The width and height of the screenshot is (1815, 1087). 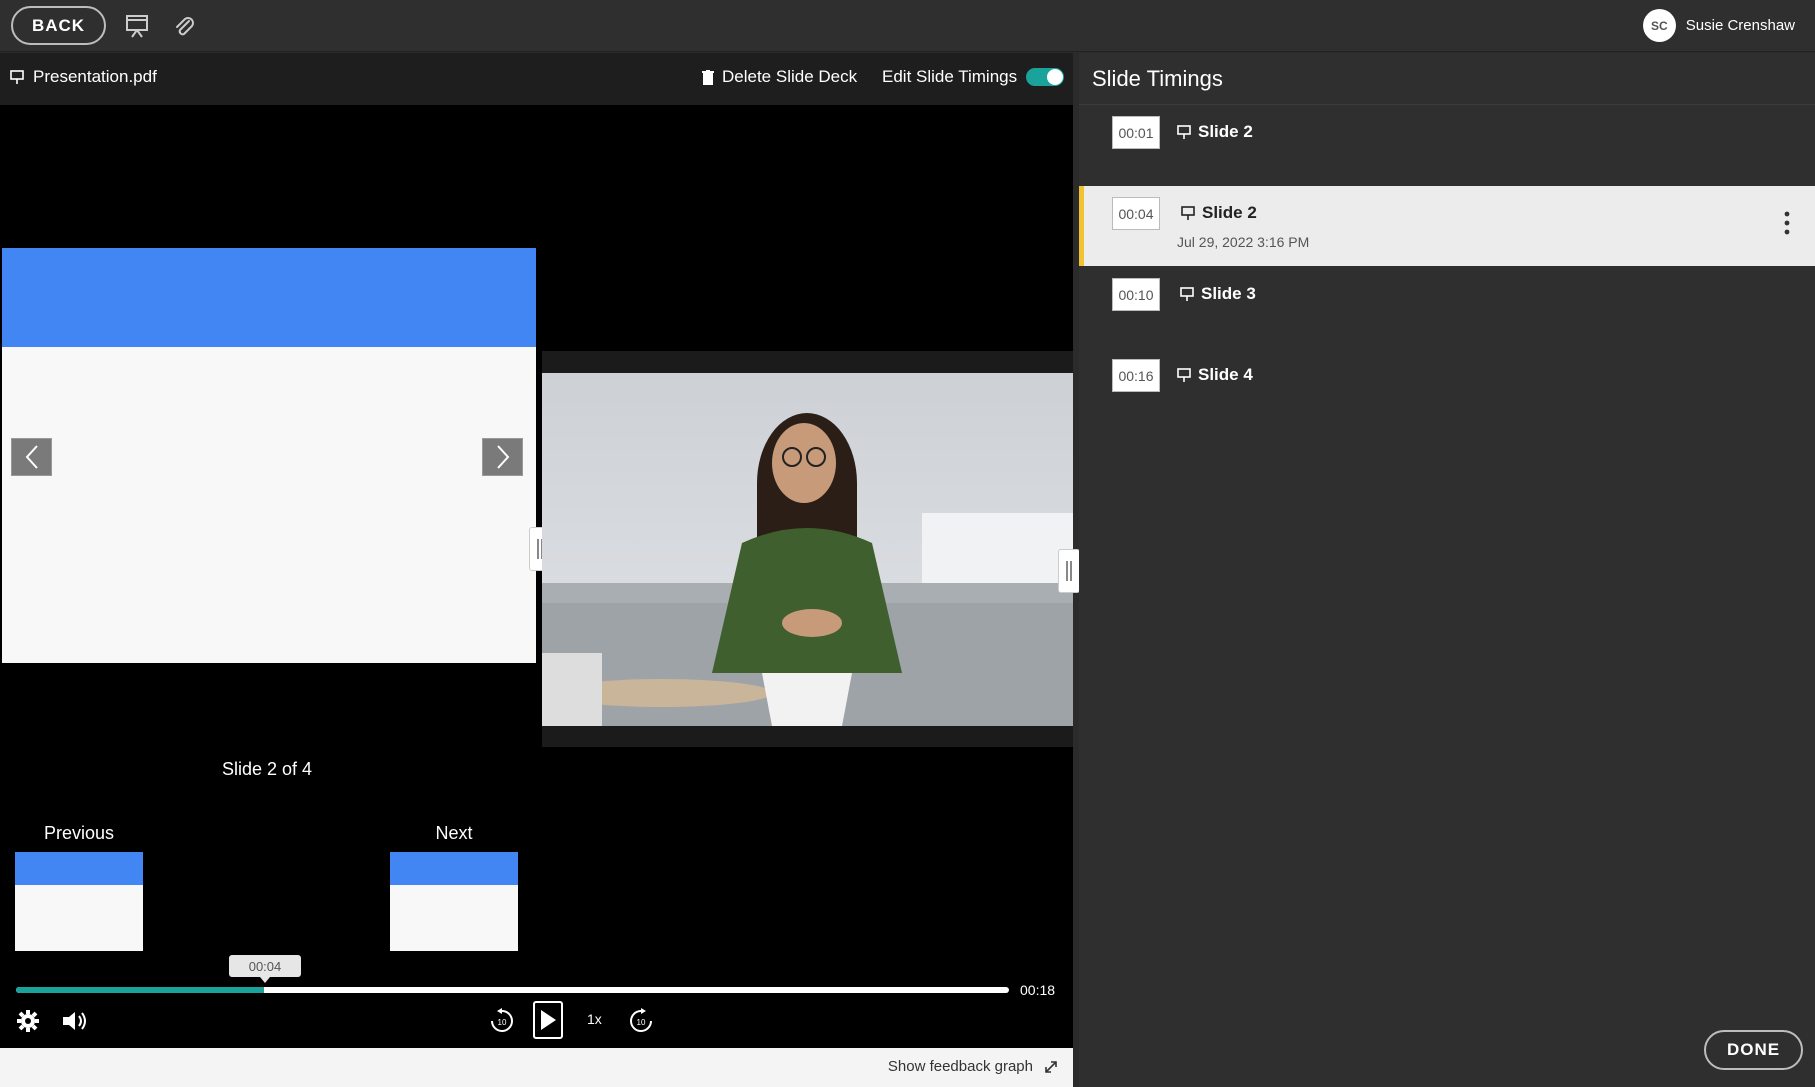 I want to click on edit-slide-timings: Edit Slide Timings, so click(x=973, y=77).